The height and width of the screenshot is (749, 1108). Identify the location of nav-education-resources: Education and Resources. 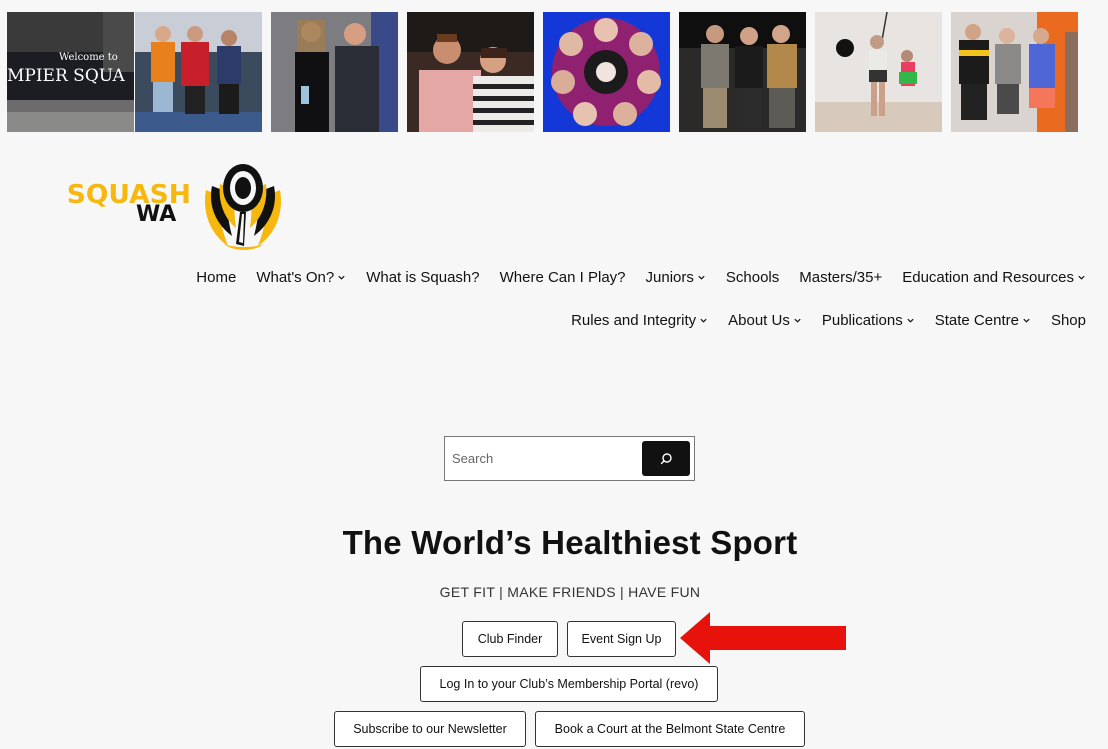
(984, 277).